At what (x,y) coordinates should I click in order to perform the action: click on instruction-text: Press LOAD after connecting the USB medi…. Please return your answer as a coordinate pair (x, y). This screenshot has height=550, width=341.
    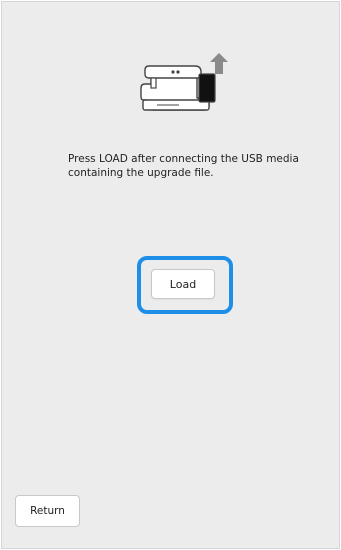
    Looking at the image, I should click on (183, 166).